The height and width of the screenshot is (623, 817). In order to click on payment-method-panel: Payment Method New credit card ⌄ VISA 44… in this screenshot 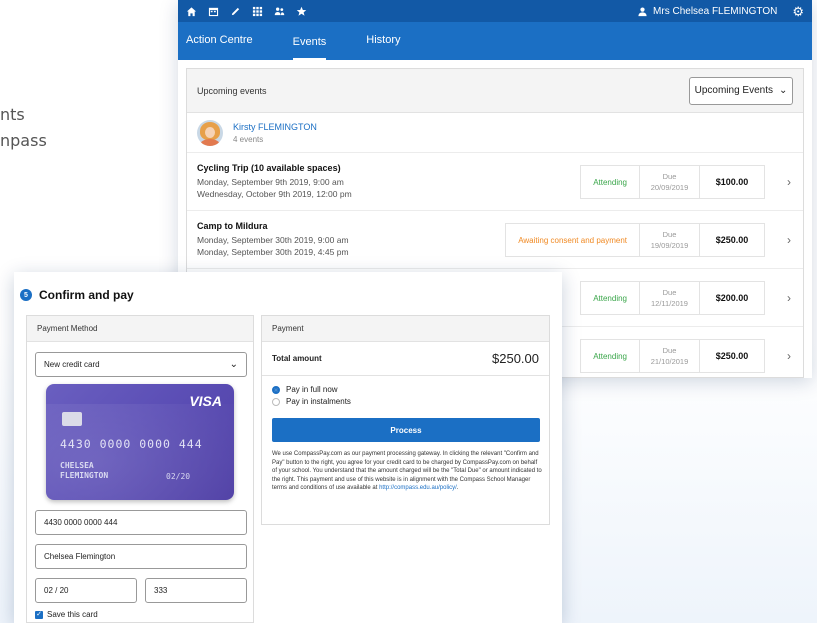, I will do `click(140, 469)`.